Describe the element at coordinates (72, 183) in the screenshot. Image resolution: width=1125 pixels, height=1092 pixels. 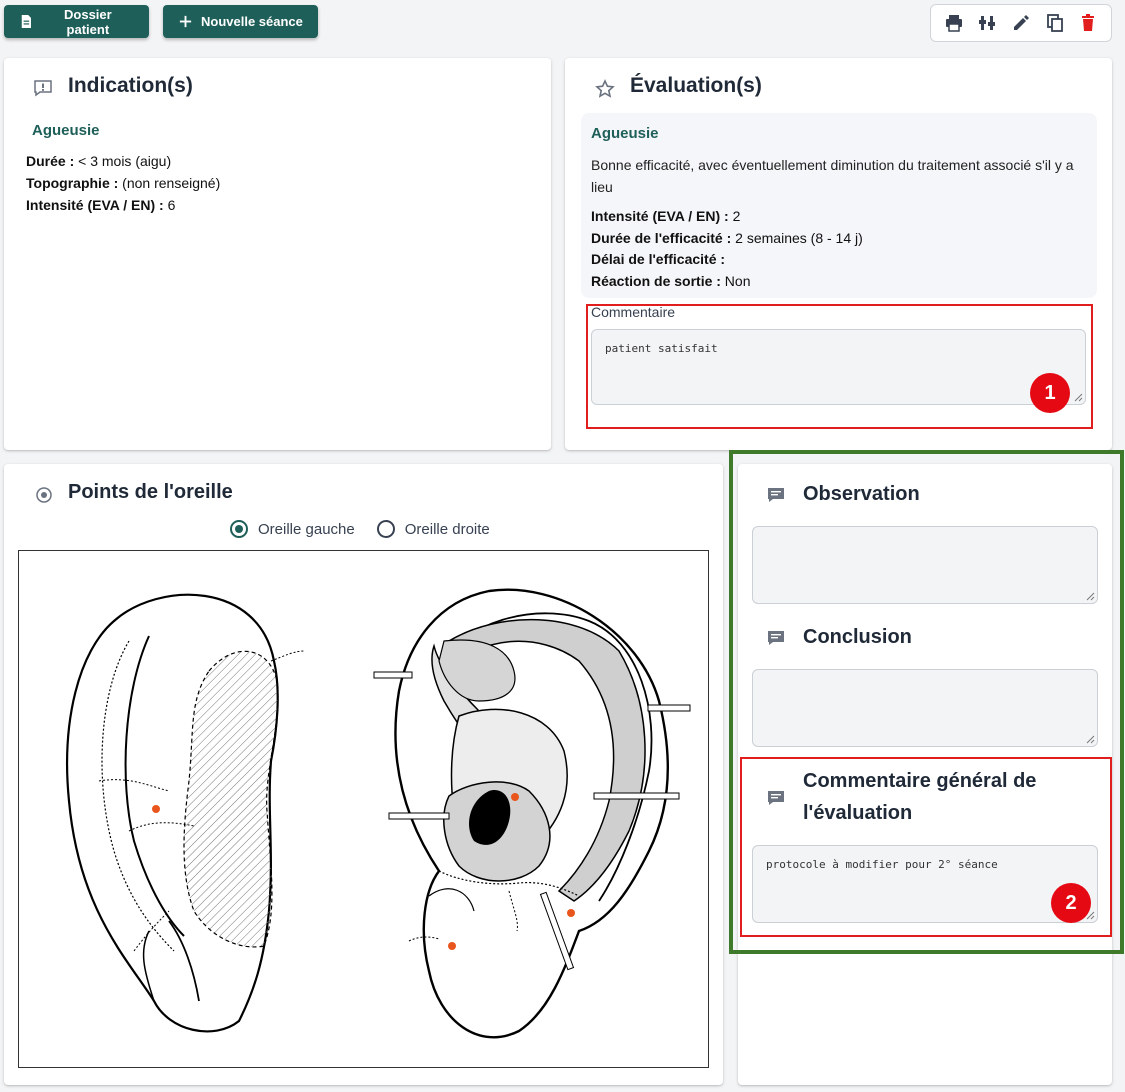
I see `field-label: Topographie :` at that location.